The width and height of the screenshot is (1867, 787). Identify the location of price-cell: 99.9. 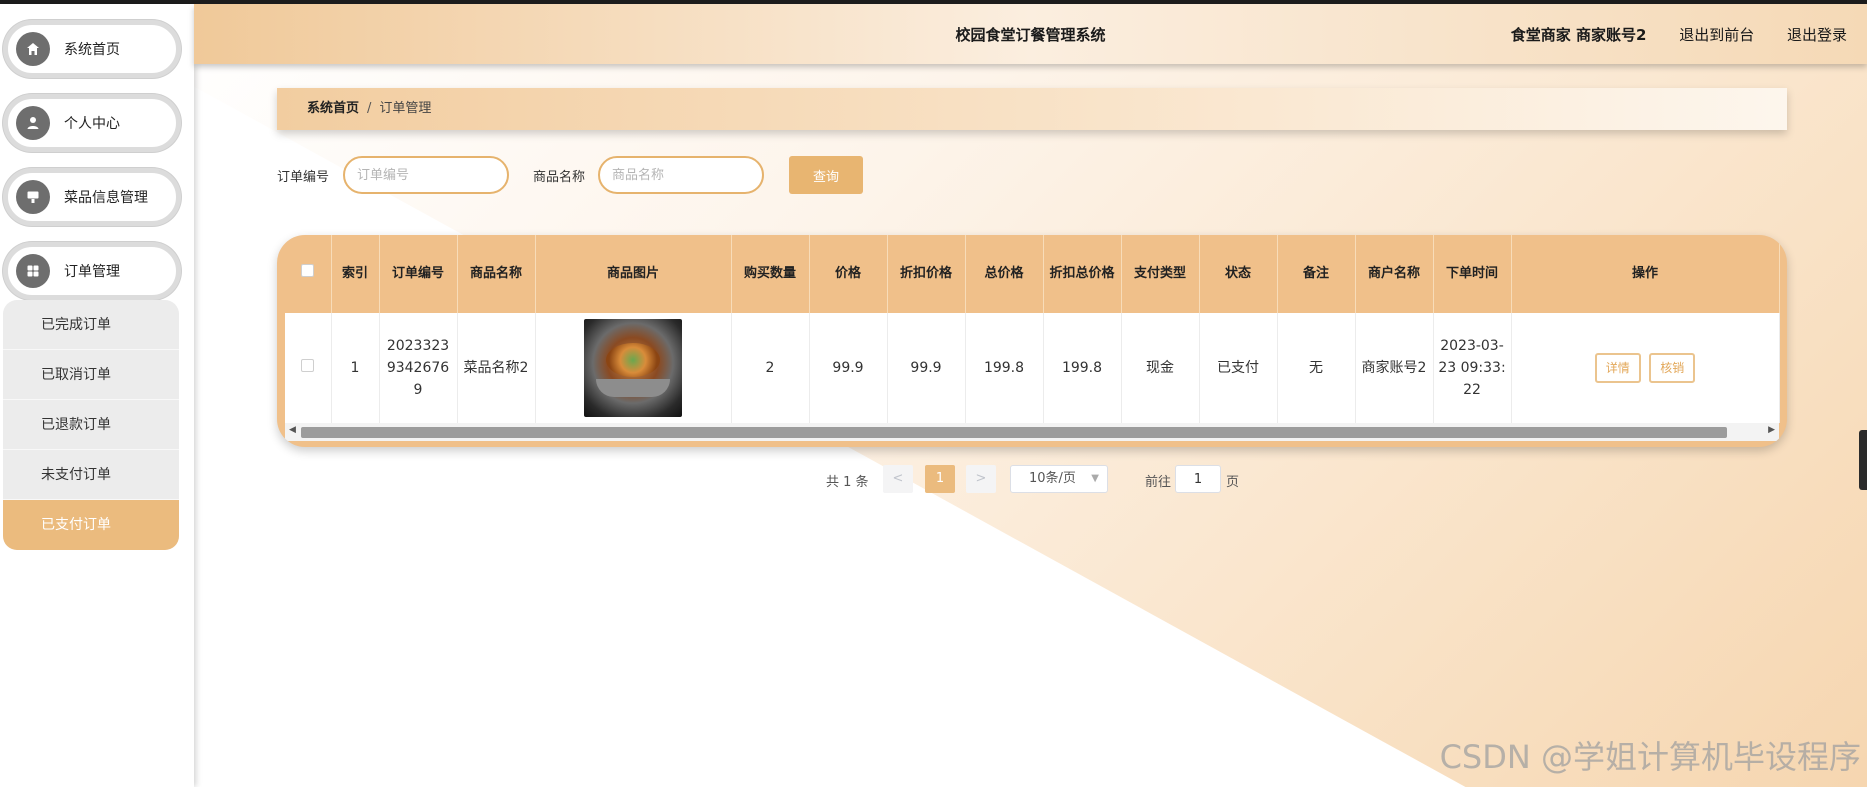
(848, 368).